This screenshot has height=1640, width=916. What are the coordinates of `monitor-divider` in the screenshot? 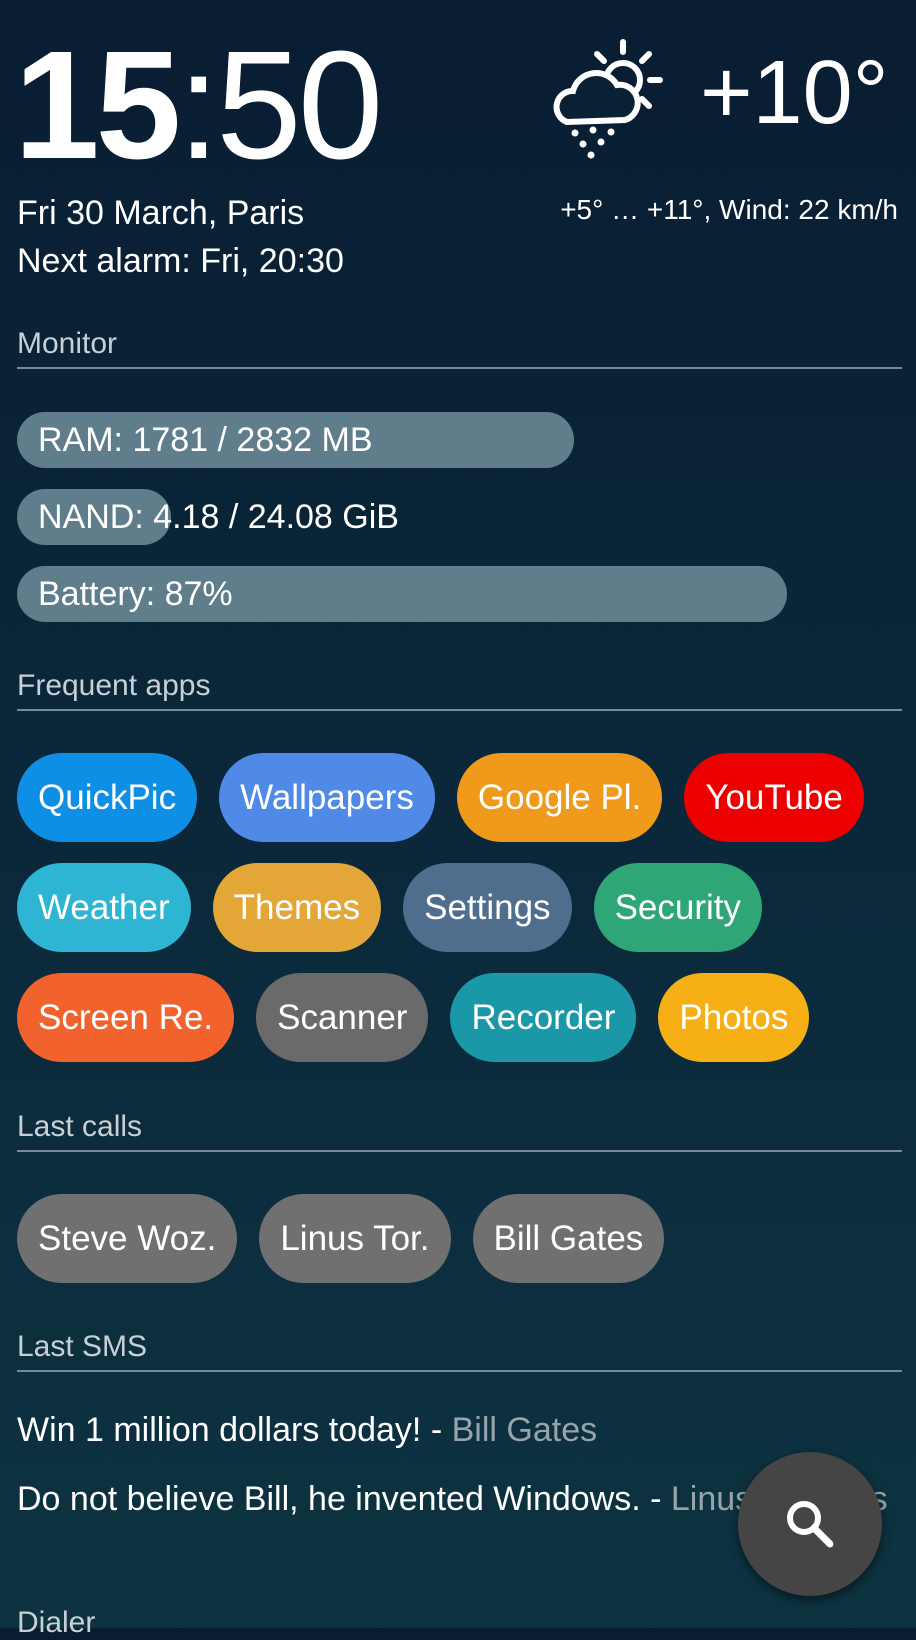 It's located at (459, 368).